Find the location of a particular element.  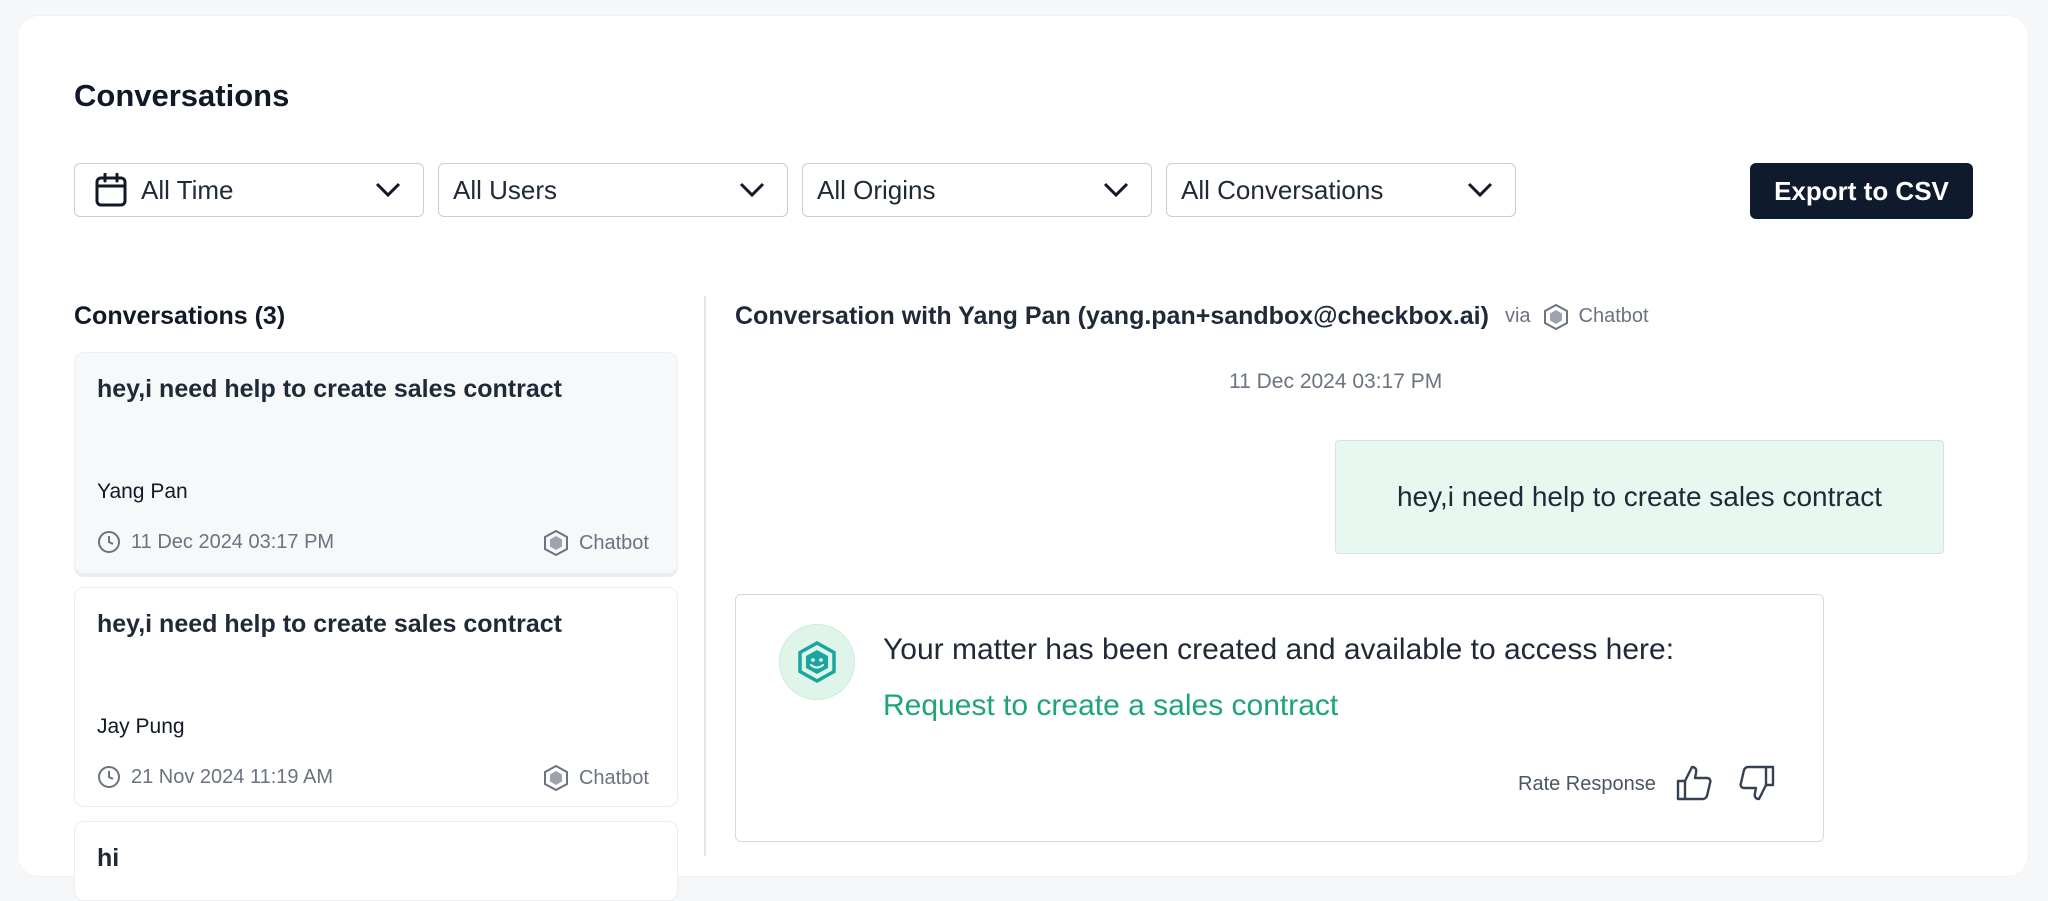

conversation-timestamp: 11 Dec 2024 03:17 PM is located at coordinates (215, 542).